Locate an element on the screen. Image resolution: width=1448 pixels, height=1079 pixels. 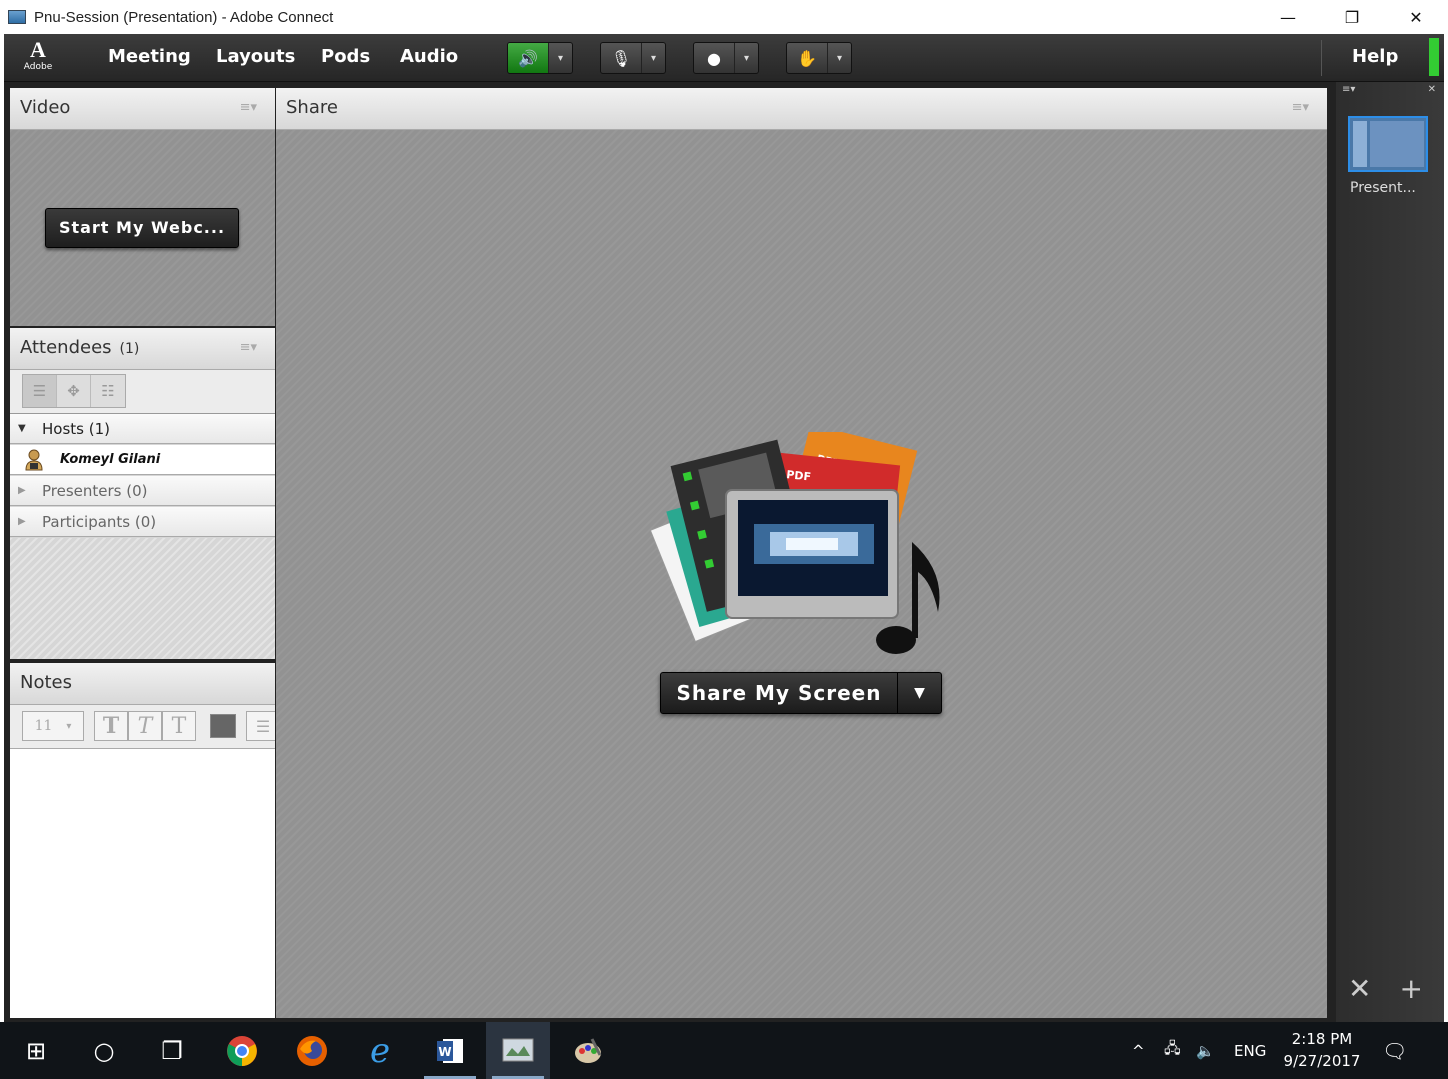
attendees-empty-area is located at coordinates (142, 598).